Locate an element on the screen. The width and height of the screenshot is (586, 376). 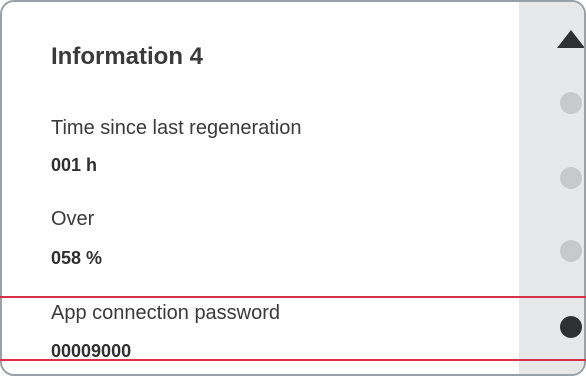
info-value-regeneration: 001 h is located at coordinates (74, 165).